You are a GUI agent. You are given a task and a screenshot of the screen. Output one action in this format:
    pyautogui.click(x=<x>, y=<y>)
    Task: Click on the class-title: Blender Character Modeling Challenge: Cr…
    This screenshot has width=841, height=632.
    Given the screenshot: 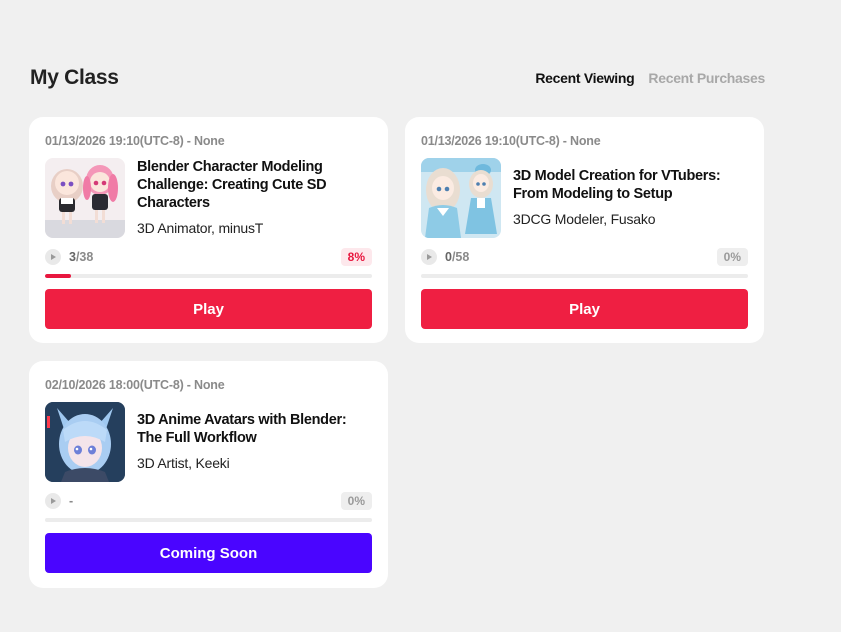 What is the action you would take?
    pyautogui.click(x=254, y=185)
    